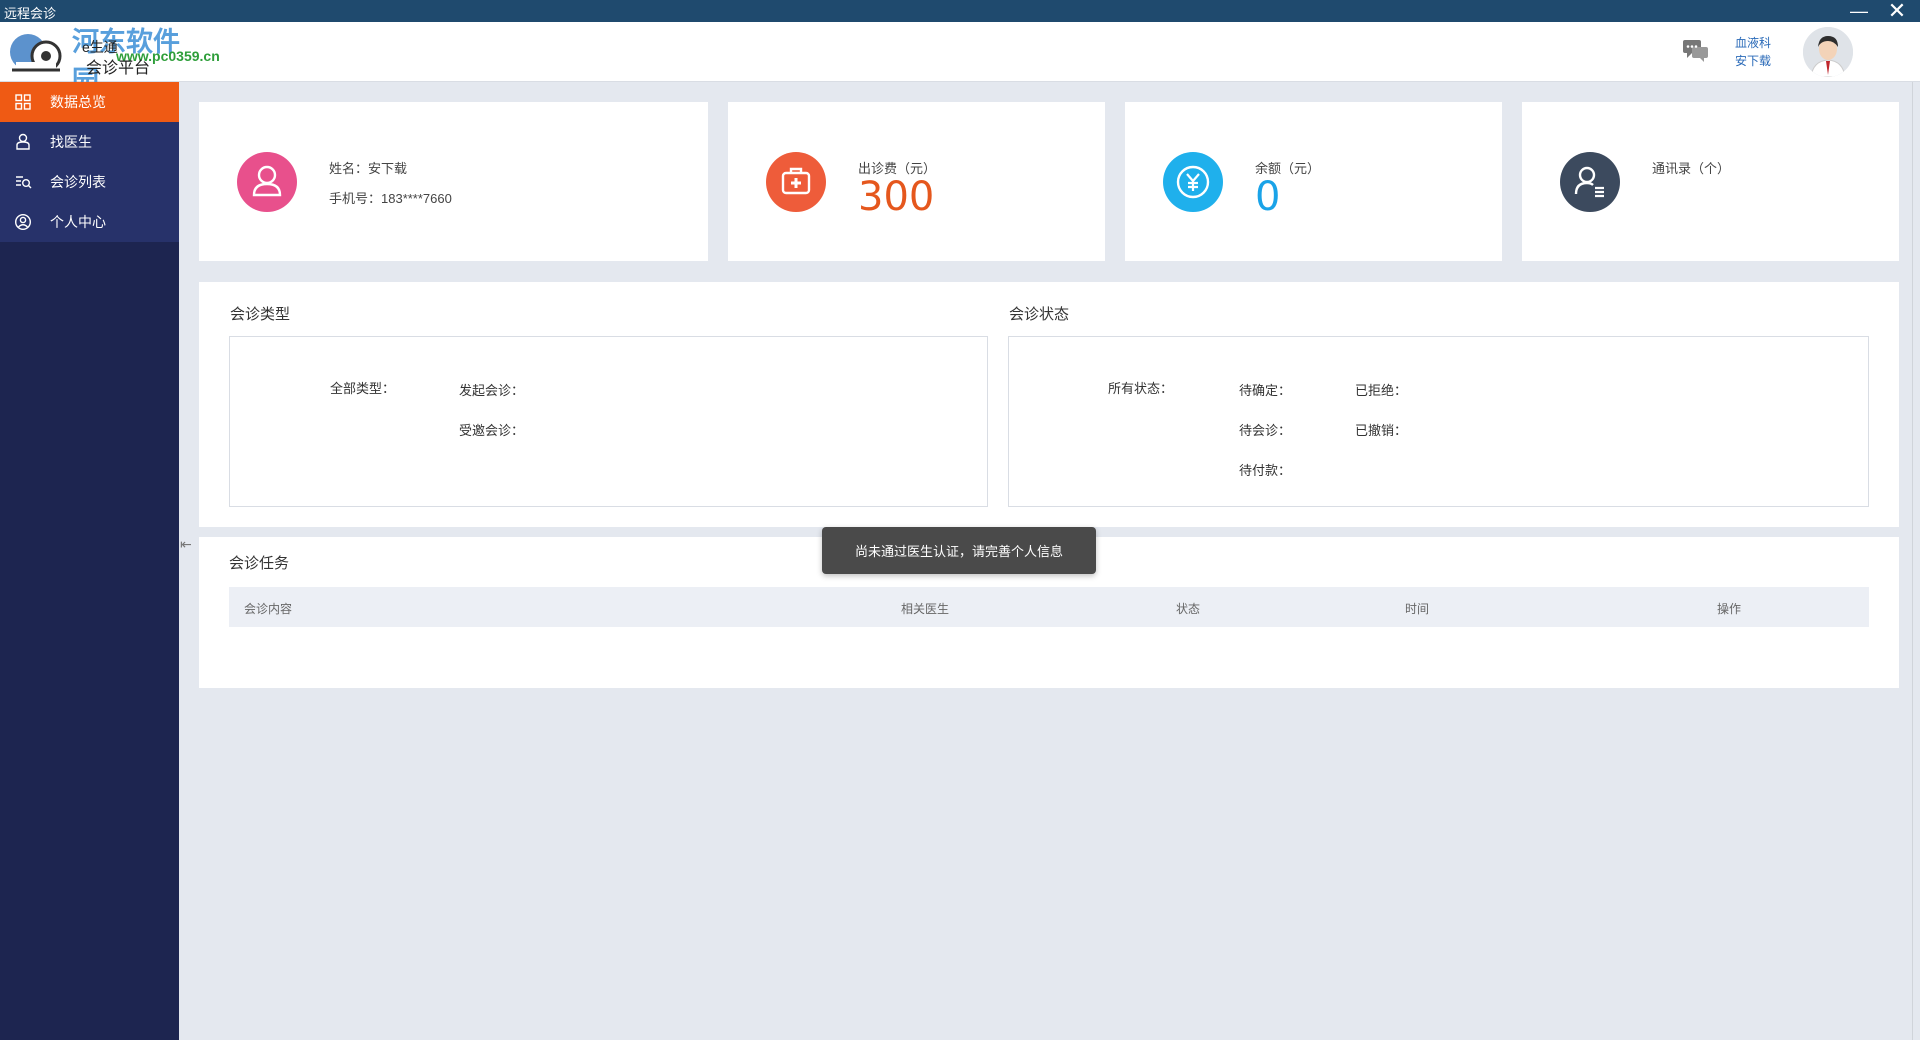 This screenshot has width=1920, height=1040. What do you see at coordinates (1859, 11) in the screenshot?
I see `minimize-button: —` at bounding box center [1859, 11].